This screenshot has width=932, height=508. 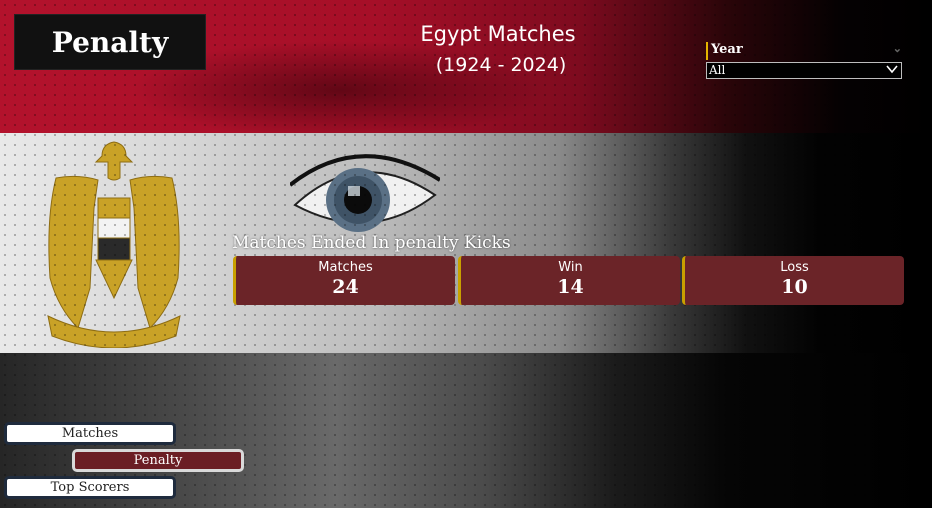 I want to click on year-slicer-label: Year, so click(x=727, y=49).